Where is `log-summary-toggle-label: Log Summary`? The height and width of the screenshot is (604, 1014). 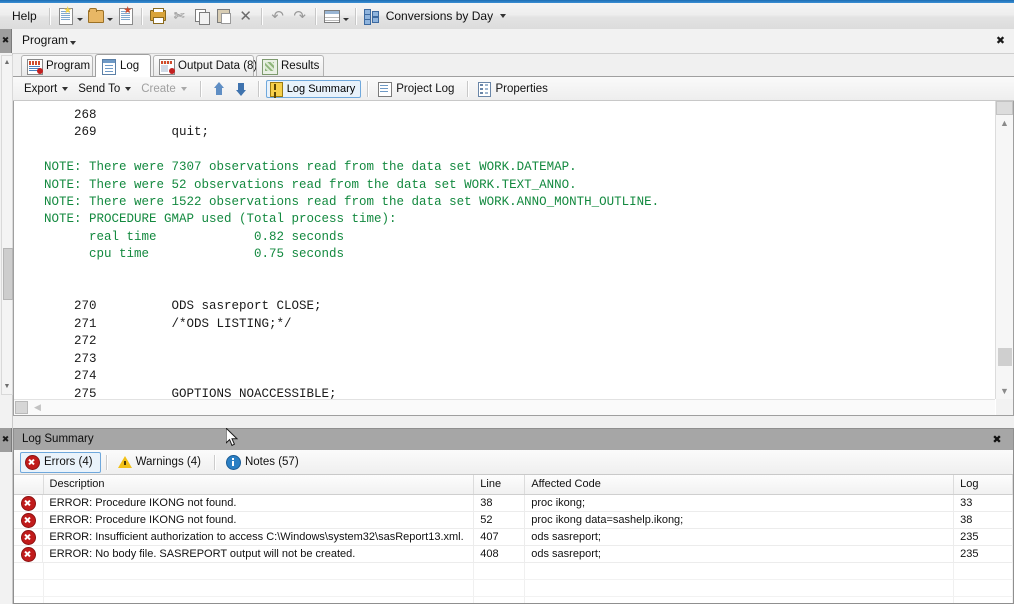 log-summary-toggle-label: Log Summary is located at coordinates (321, 88).